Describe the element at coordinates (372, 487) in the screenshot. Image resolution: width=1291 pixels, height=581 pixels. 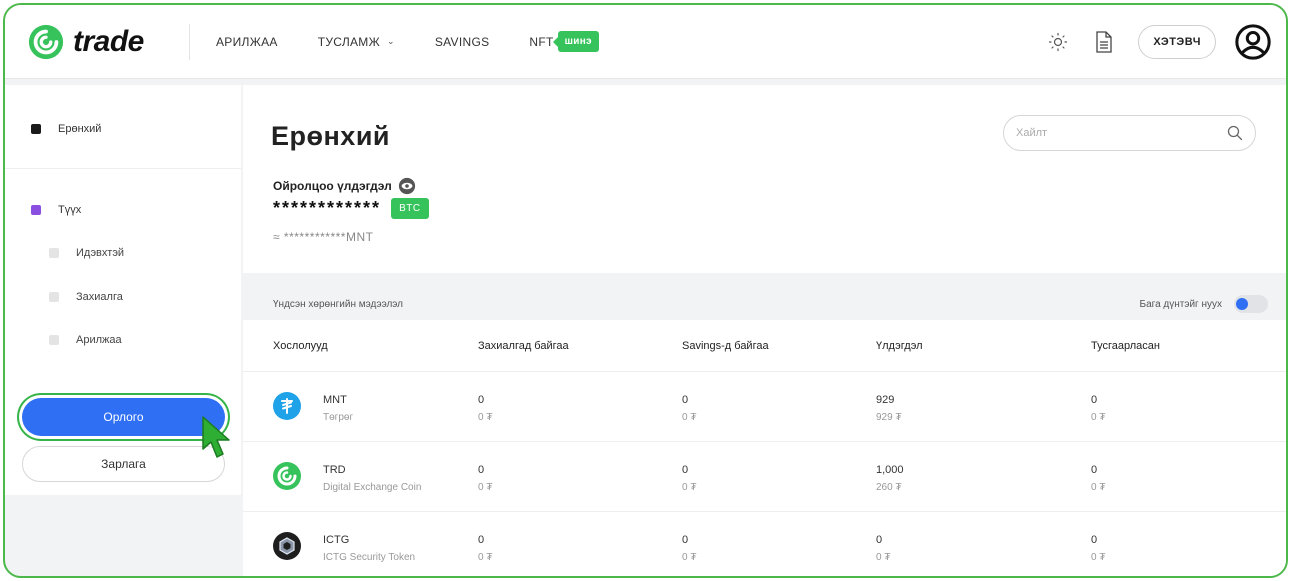
I see `coin-name: Digital Exchange Coin` at that location.